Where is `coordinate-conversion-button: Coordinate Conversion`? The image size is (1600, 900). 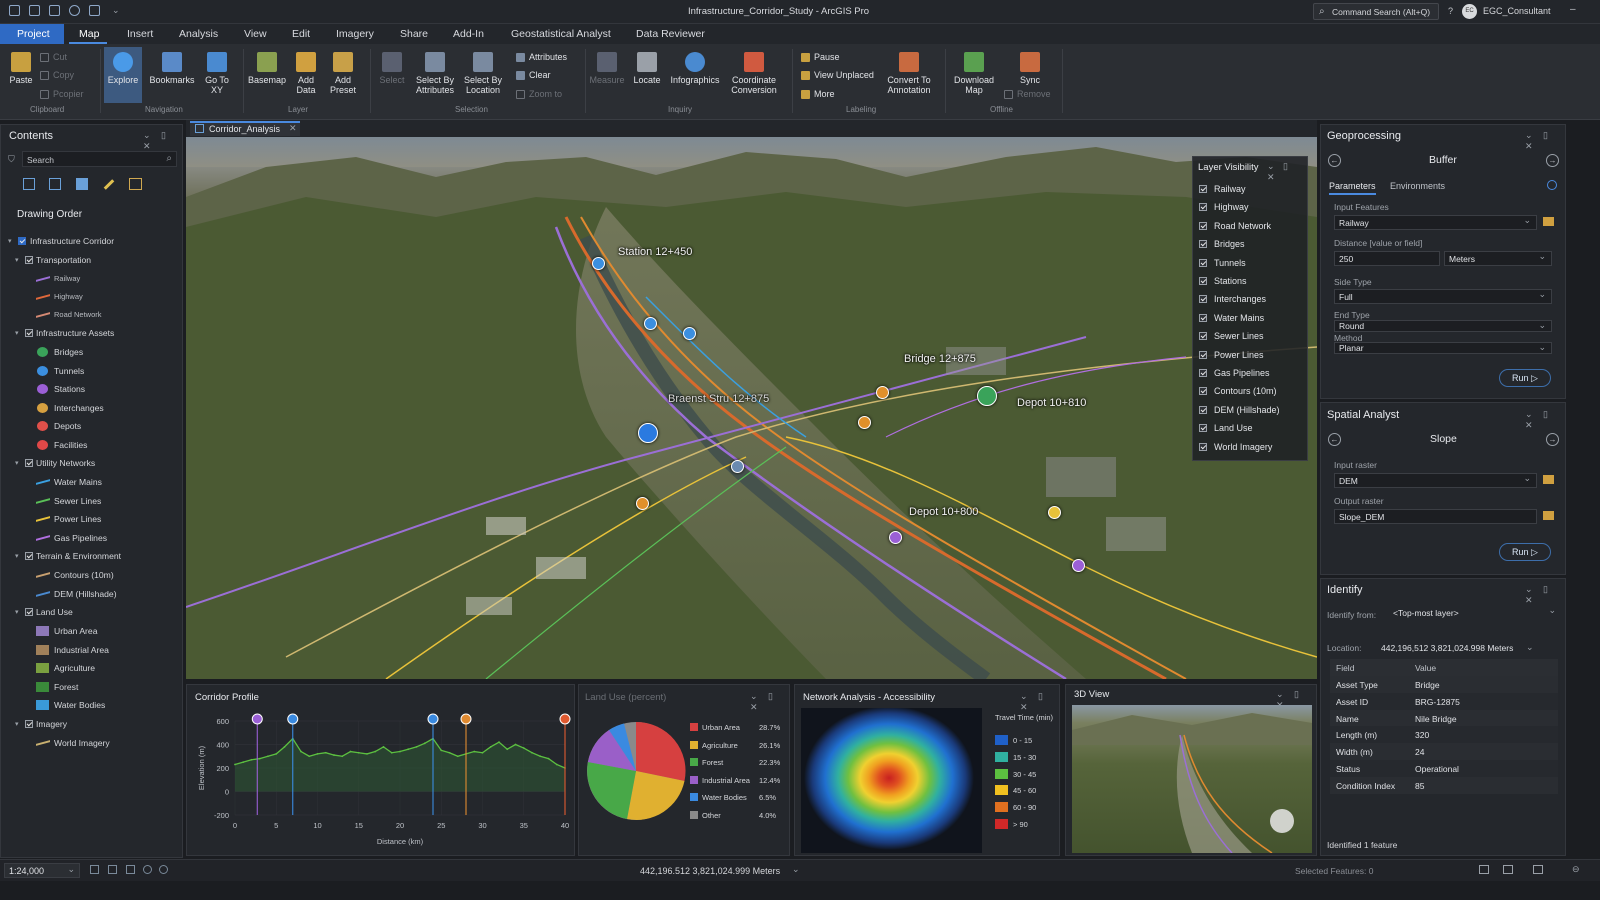 coordinate-conversion-button: Coordinate Conversion is located at coordinates (754, 73).